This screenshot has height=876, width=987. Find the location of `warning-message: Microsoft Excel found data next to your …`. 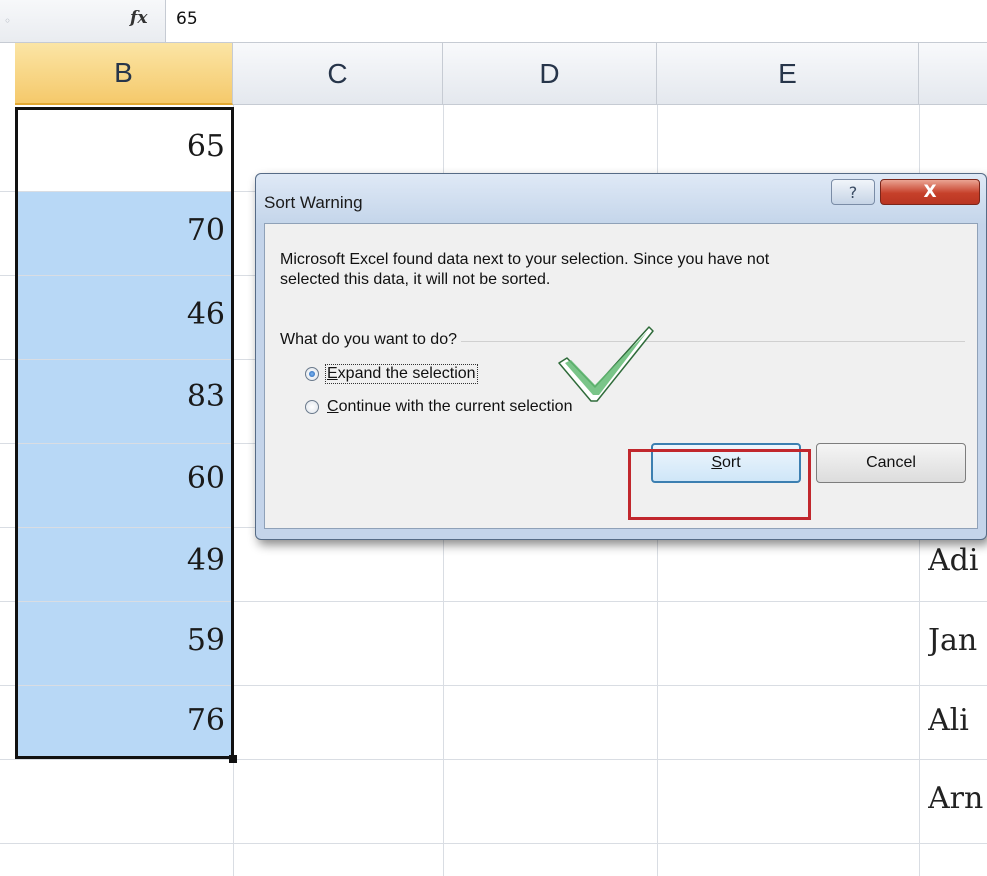

warning-message: Microsoft Excel found data next to your … is located at coordinates (625, 270).